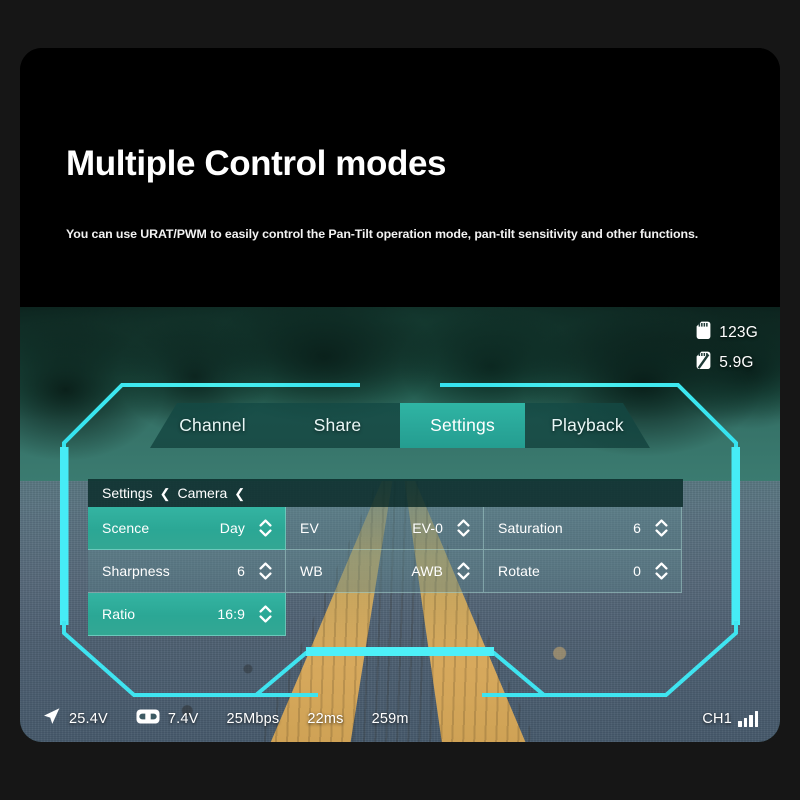 Image resolution: width=800 pixels, height=800 pixels. I want to click on storage-row: 5.9G, so click(727, 363).